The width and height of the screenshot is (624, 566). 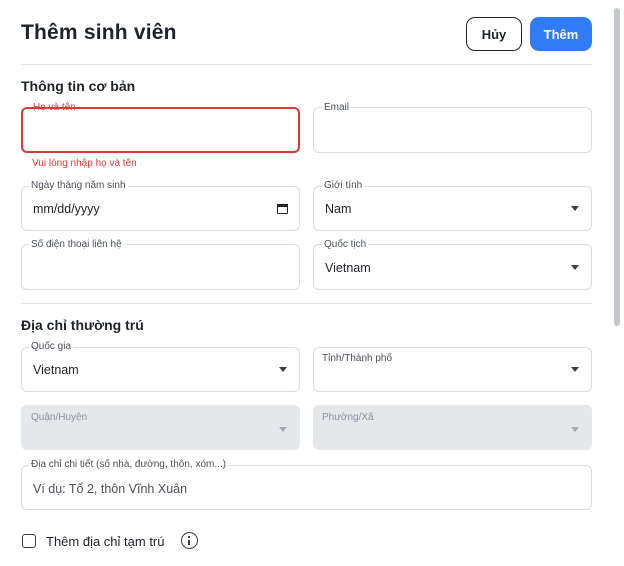 What do you see at coordinates (306, 303) in the screenshot?
I see `section-divider` at bounding box center [306, 303].